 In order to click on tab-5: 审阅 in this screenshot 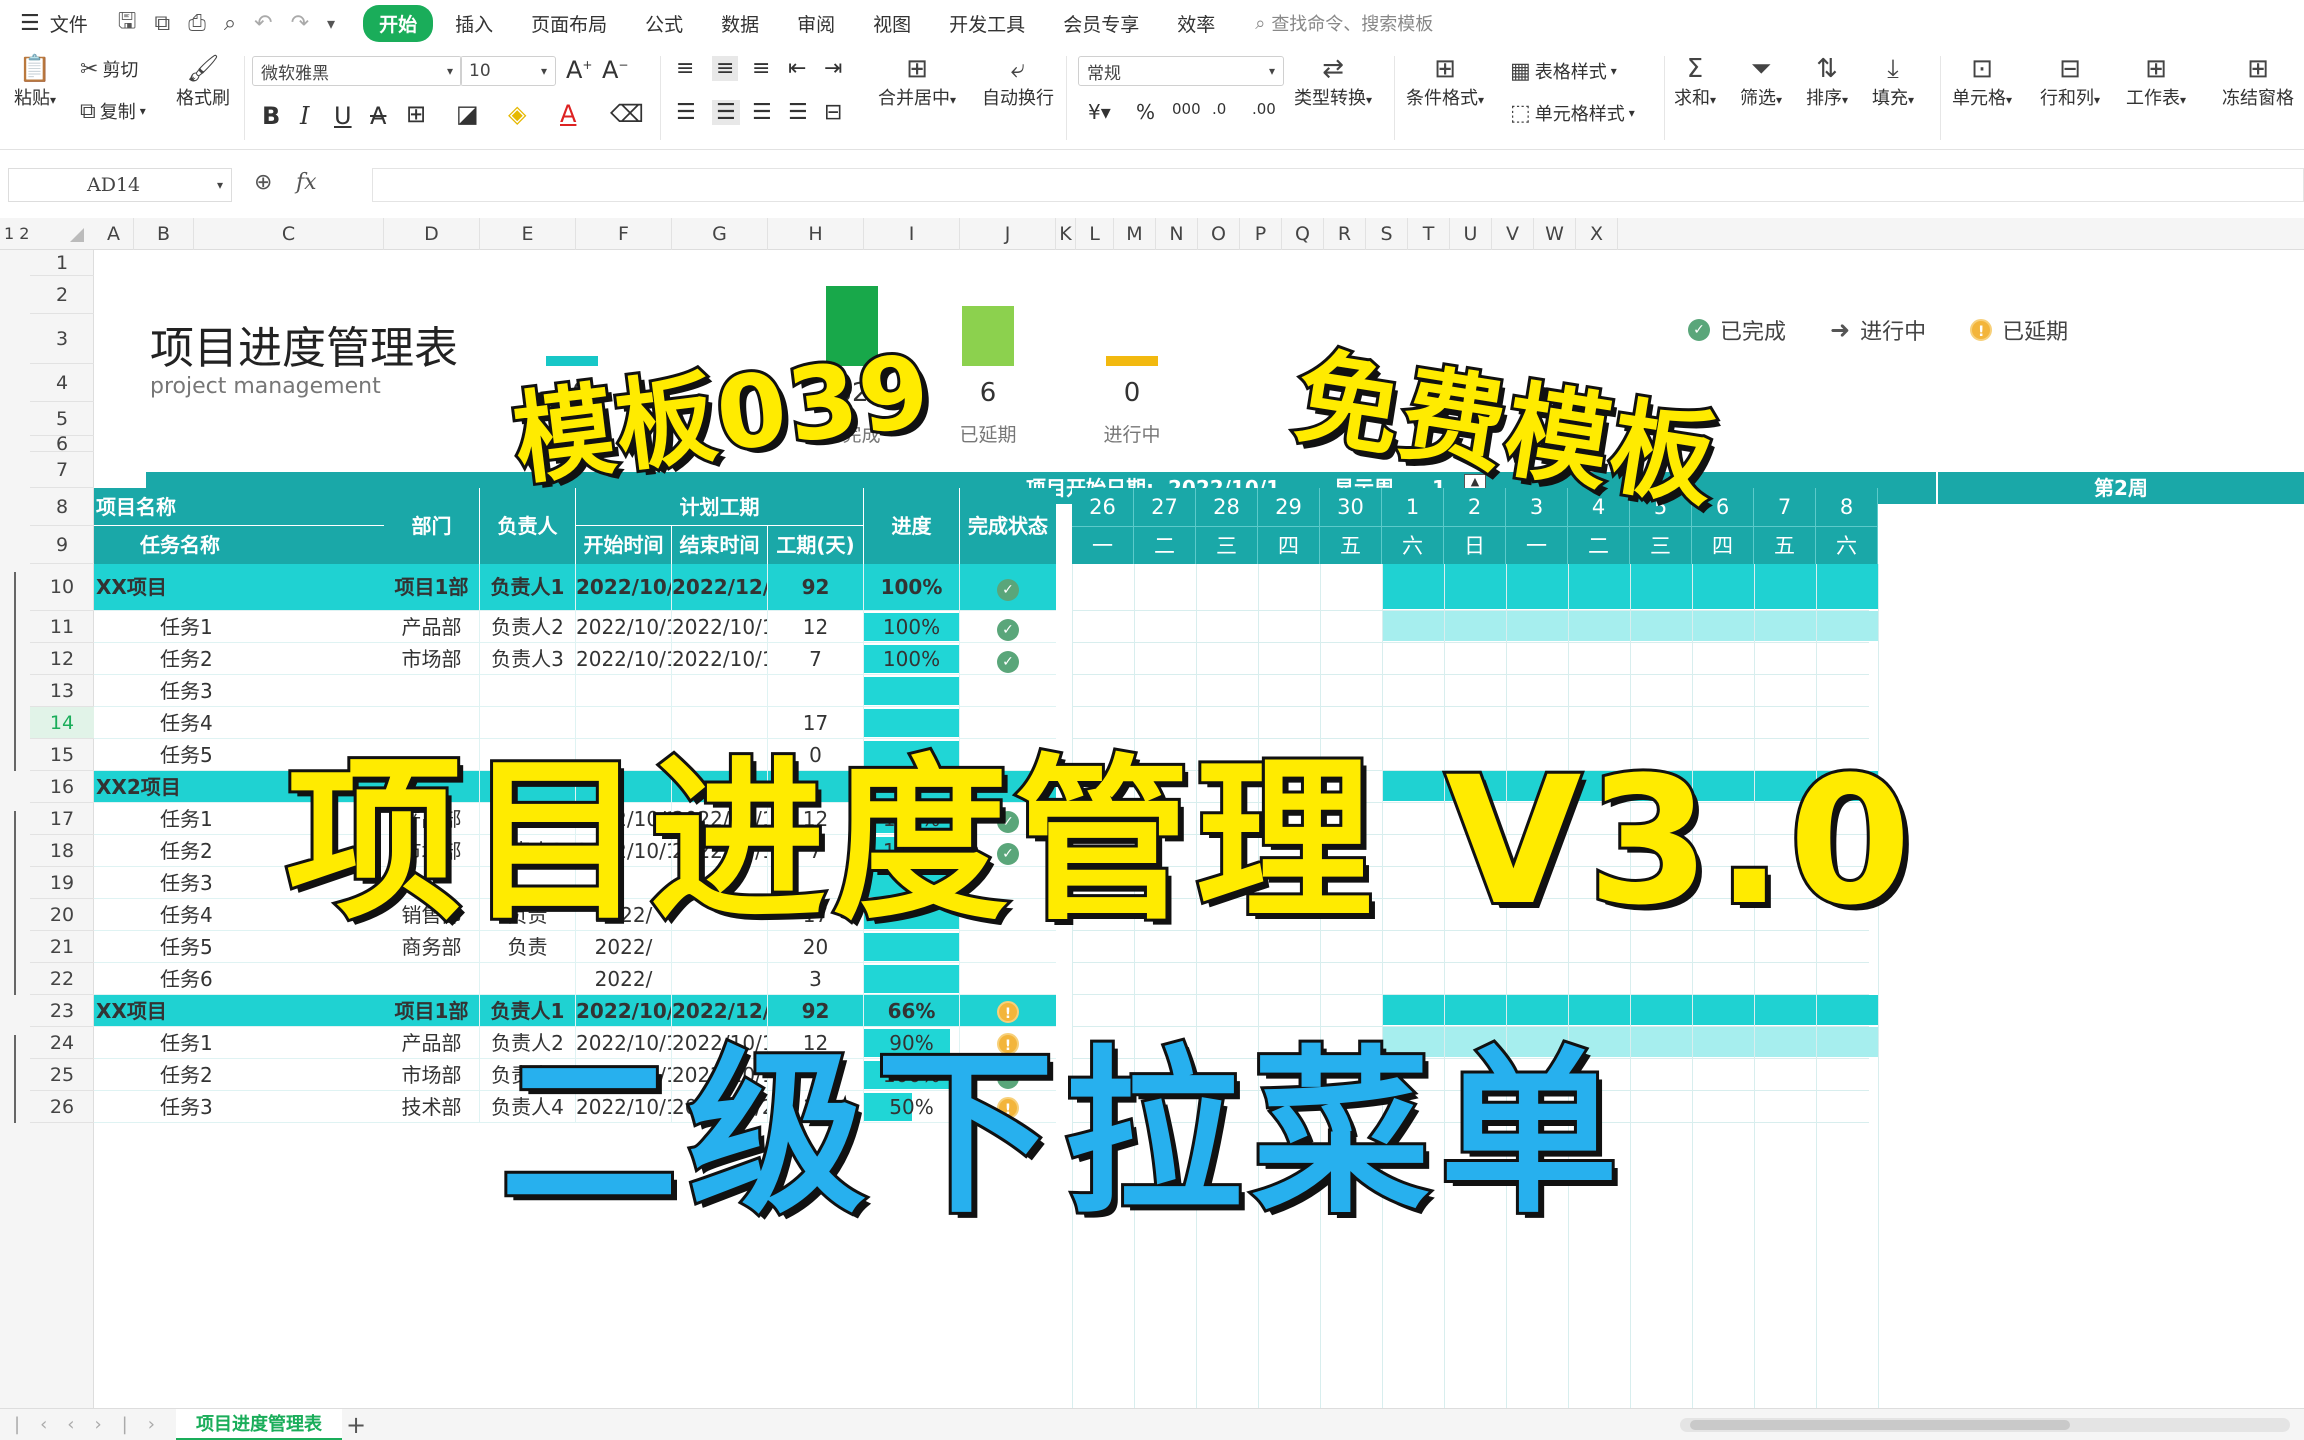, I will do `click(816, 23)`.